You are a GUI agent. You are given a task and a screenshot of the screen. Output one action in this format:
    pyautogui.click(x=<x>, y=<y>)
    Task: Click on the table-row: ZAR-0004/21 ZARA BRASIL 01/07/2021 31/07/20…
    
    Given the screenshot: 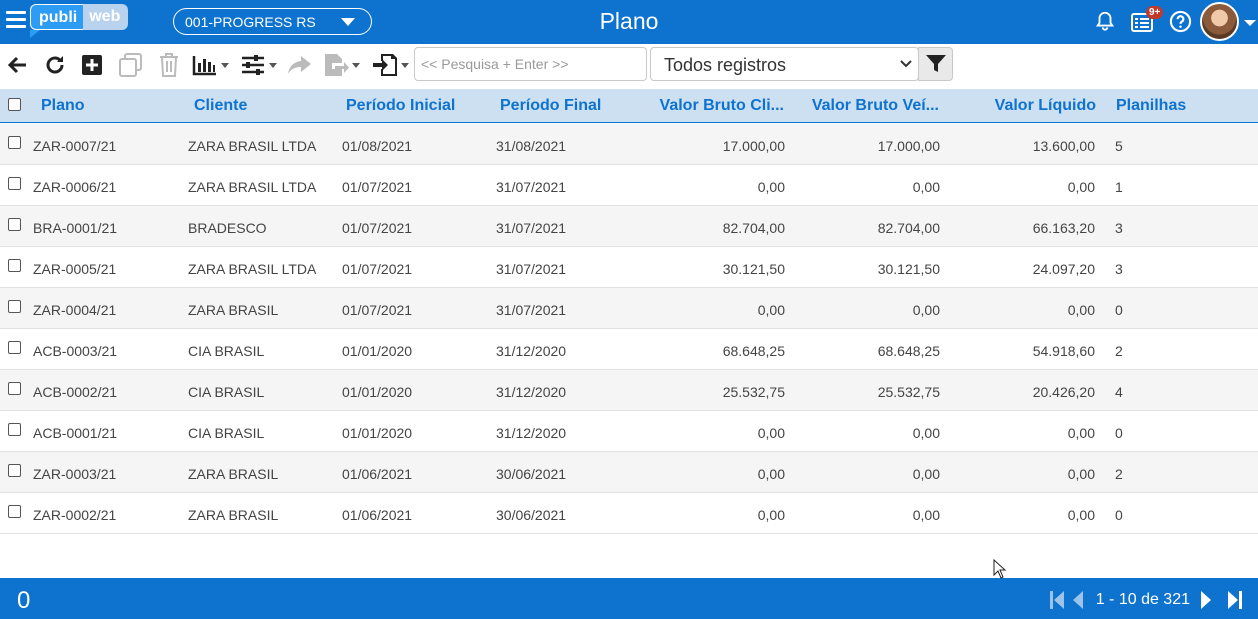 What is the action you would take?
    pyautogui.click(x=629, y=308)
    